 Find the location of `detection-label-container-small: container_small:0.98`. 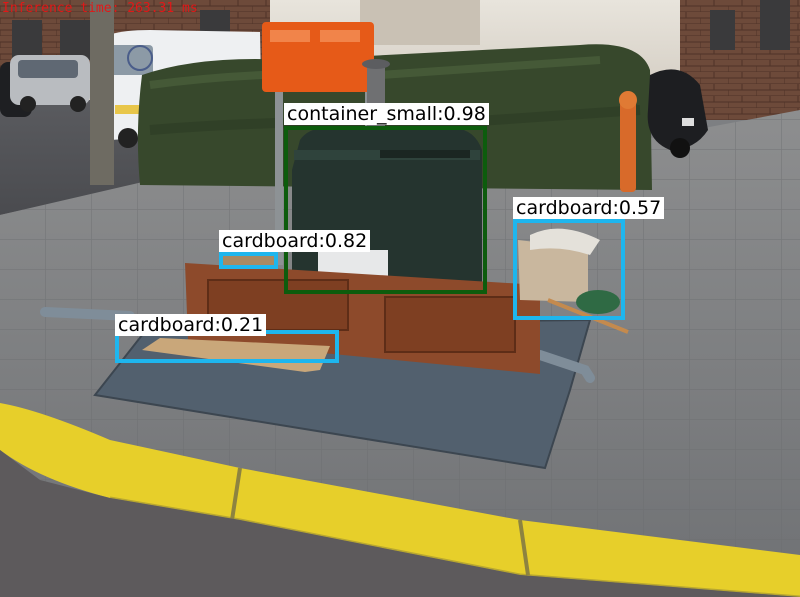

detection-label-container-small: container_small:0.98 is located at coordinates (386, 114).